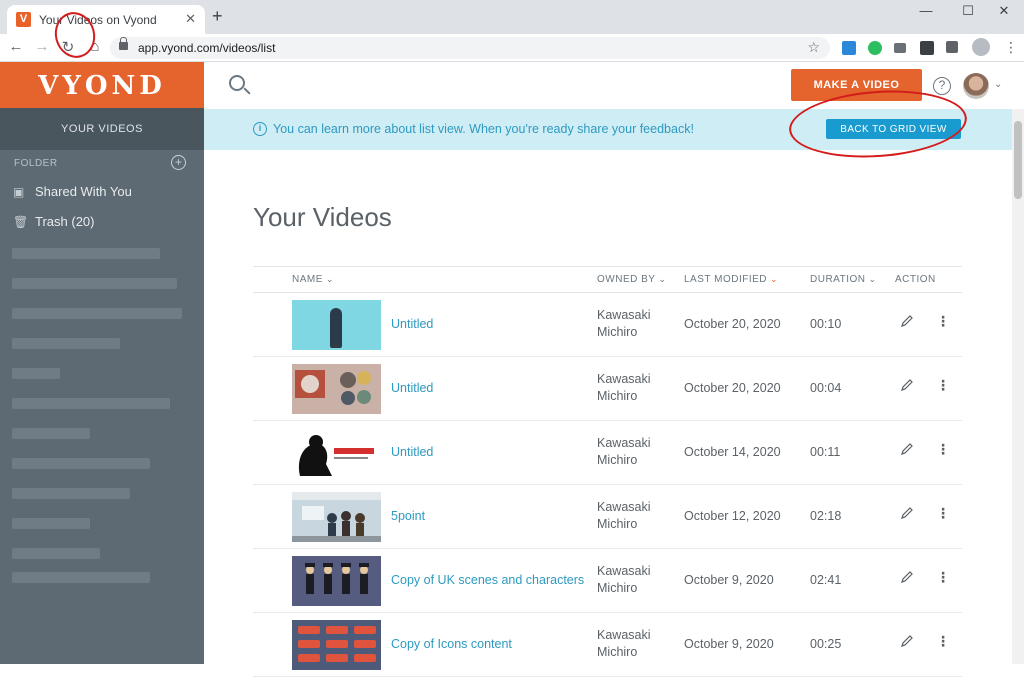 The image size is (1024, 677). What do you see at coordinates (1003, 11) in the screenshot?
I see `window-close-button: ✕` at bounding box center [1003, 11].